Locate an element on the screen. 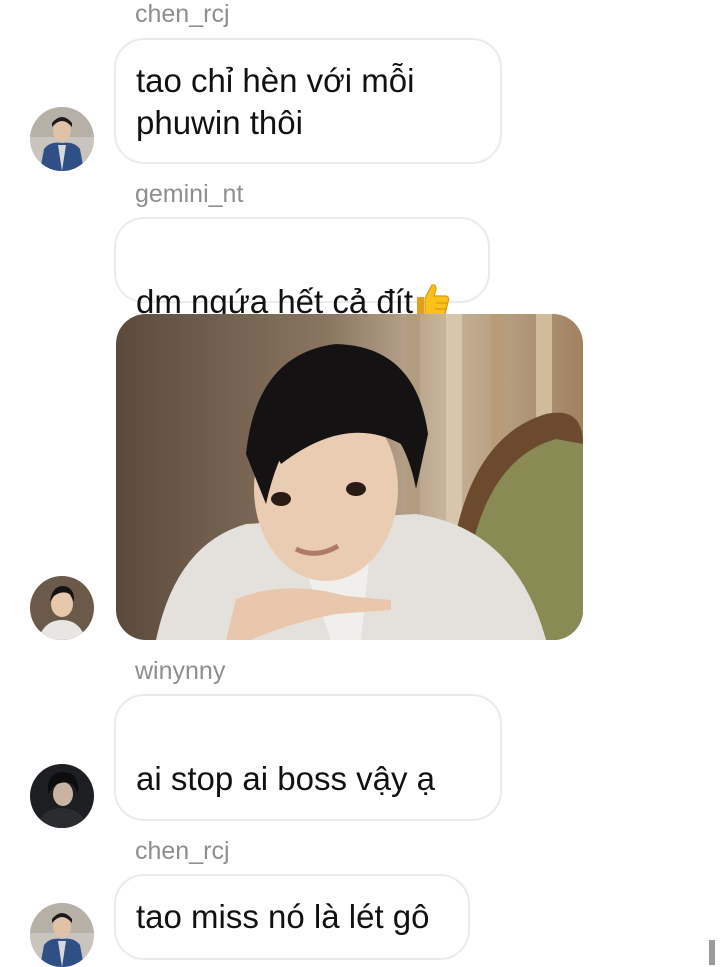 This screenshot has height=967, width=720. sender-username: winynny is located at coordinates (180, 671).